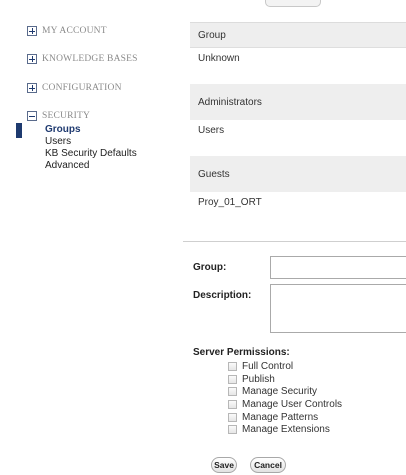 The height and width of the screenshot is (475, 406). What do you see at coordinates (241, 352) in the screenshot?
I see `server-permissions-heading: Server Permissions:` at bounding box center [241, 352].